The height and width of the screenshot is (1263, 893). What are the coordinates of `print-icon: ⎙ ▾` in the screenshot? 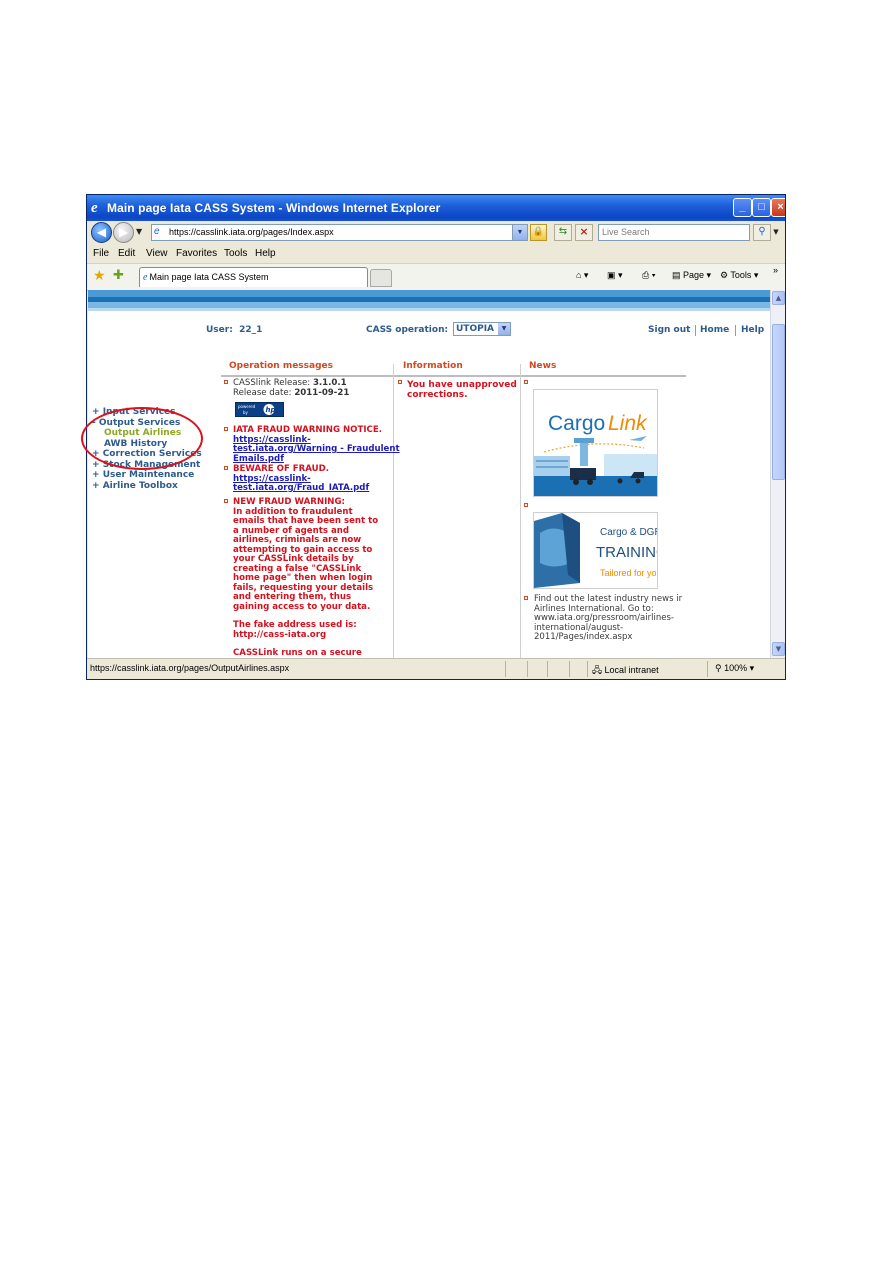 It's located at (648, 275).